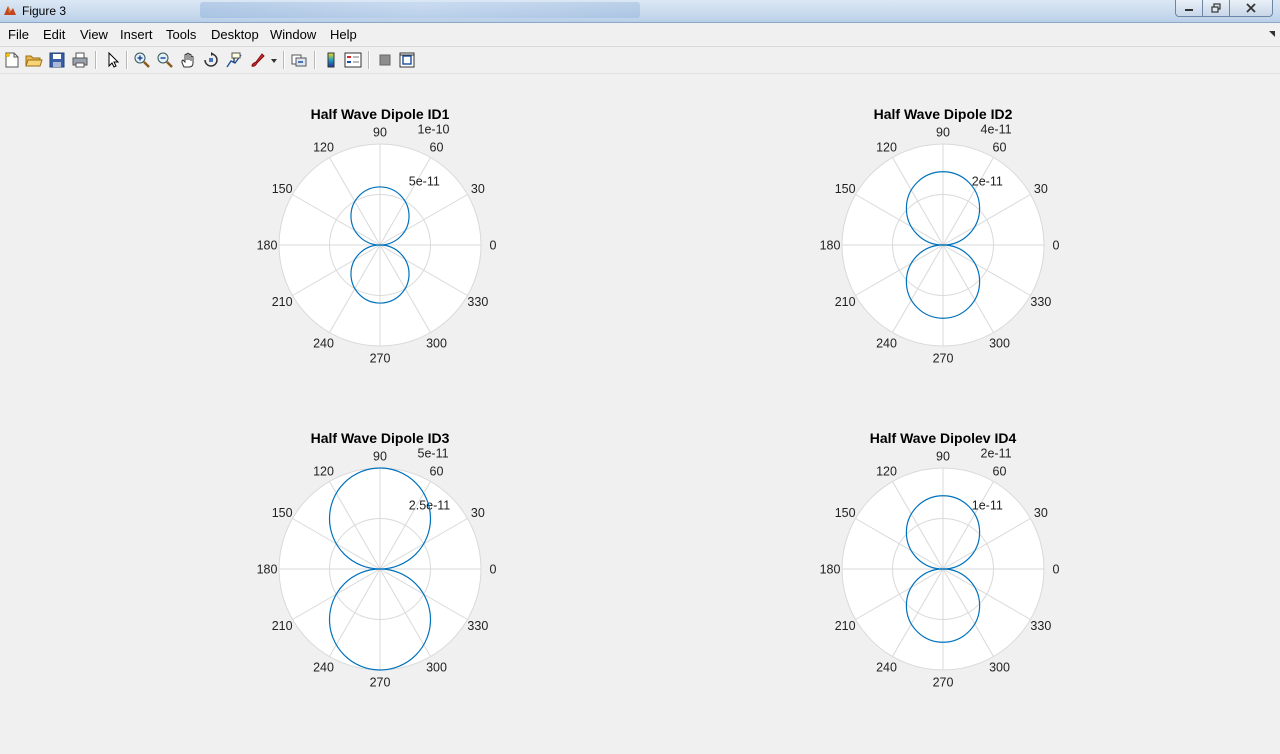 This screenshot has height=754, width=1280. Describe the element at coordinates (640, 60) in the screenshot. I see `figure-toolbar` at that location.